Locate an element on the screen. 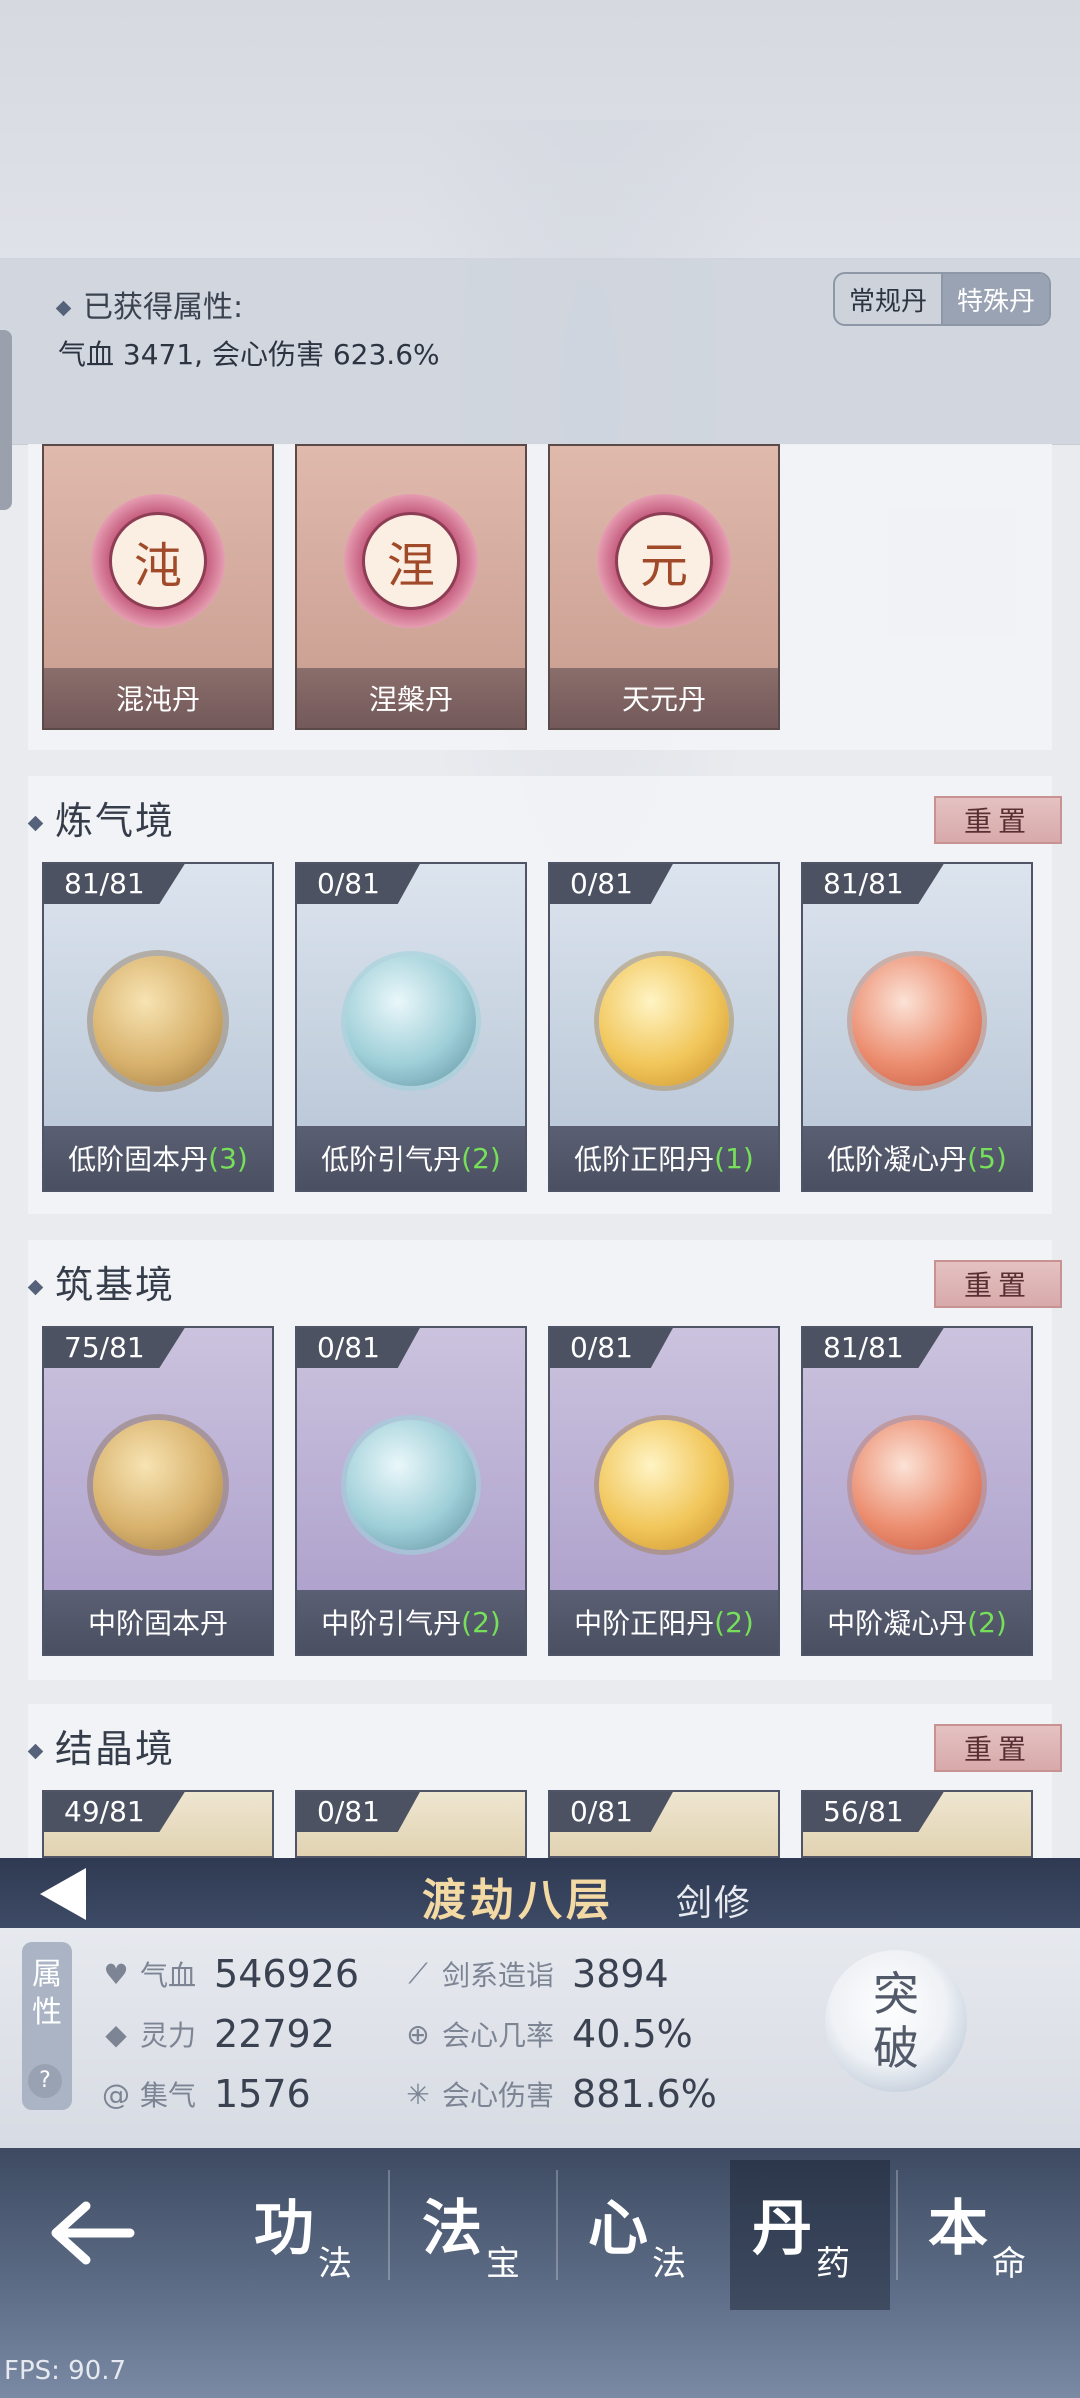  swirl-icon: @ is located at coordinates (116, 2094).